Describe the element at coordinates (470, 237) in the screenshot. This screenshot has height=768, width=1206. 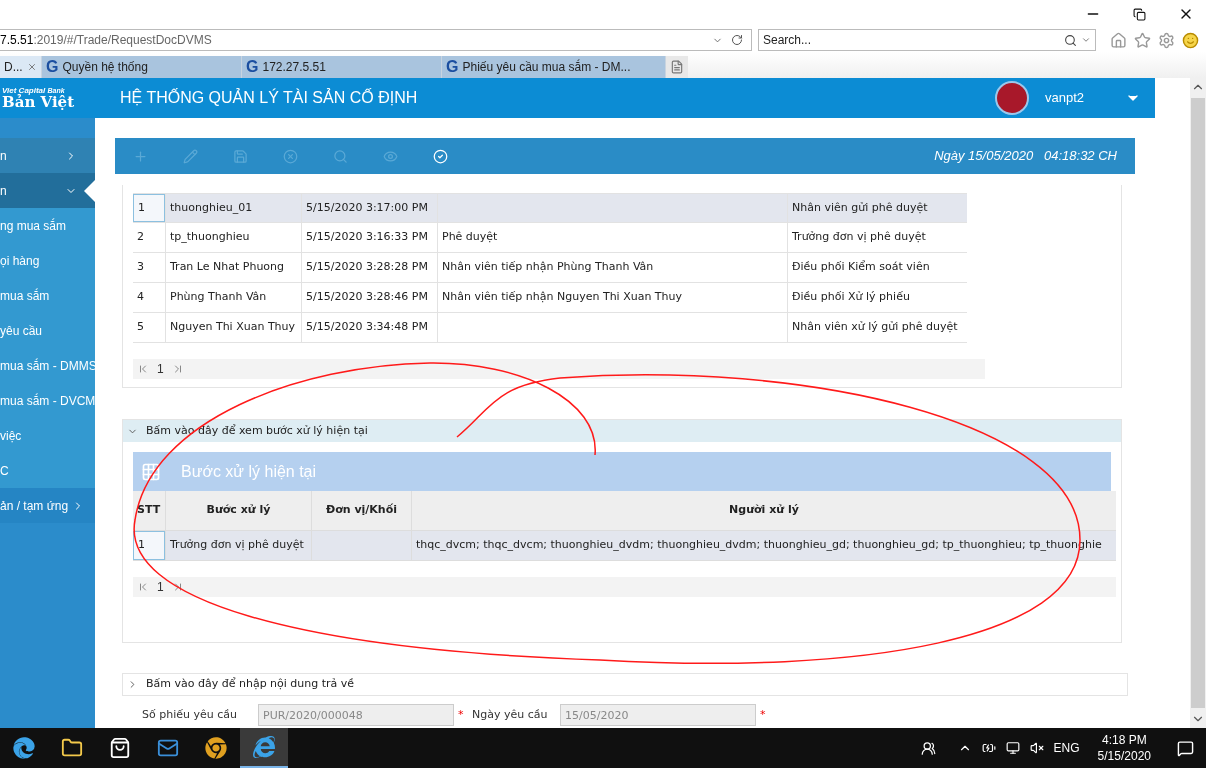
I see `table-cell: Phê duyệt` at that location.